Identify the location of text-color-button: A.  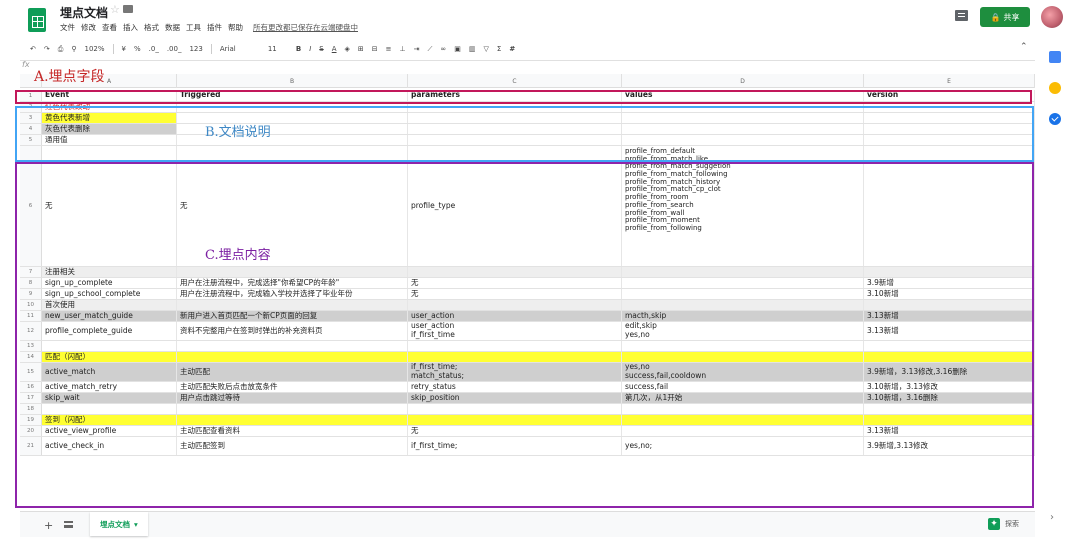
(334, 49).